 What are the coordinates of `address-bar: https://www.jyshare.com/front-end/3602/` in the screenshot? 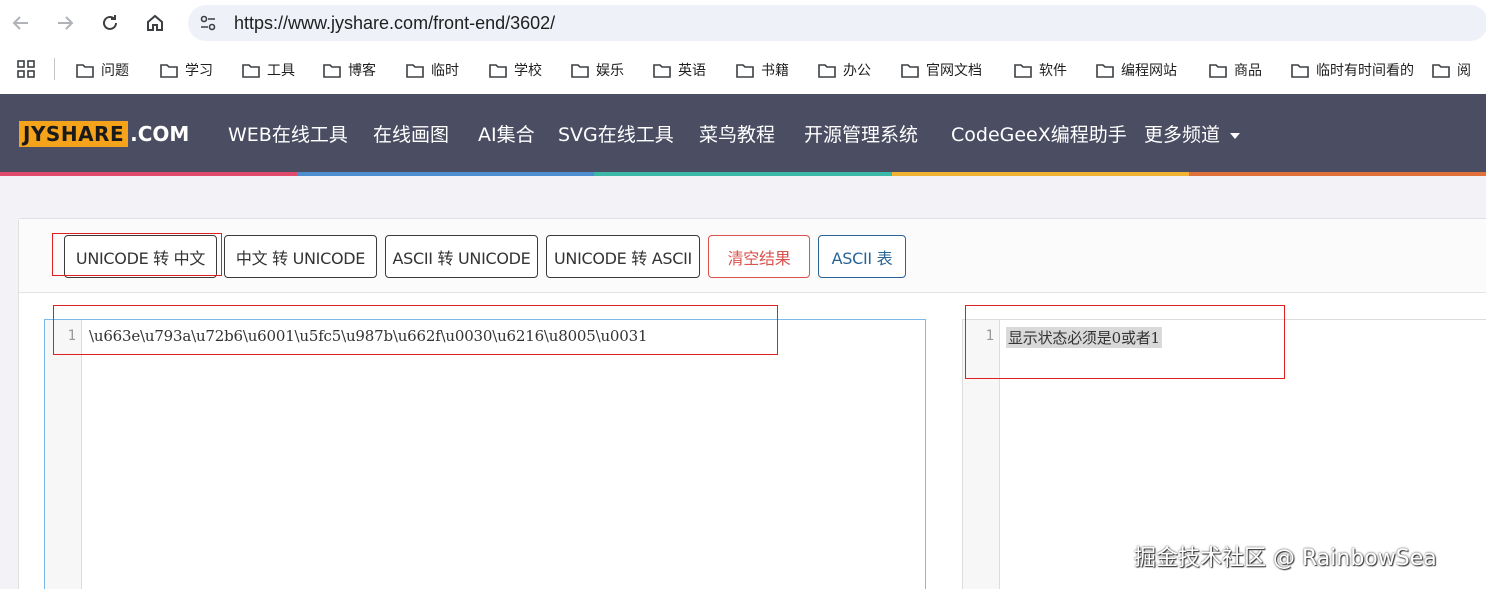 It's located at (837, 23).